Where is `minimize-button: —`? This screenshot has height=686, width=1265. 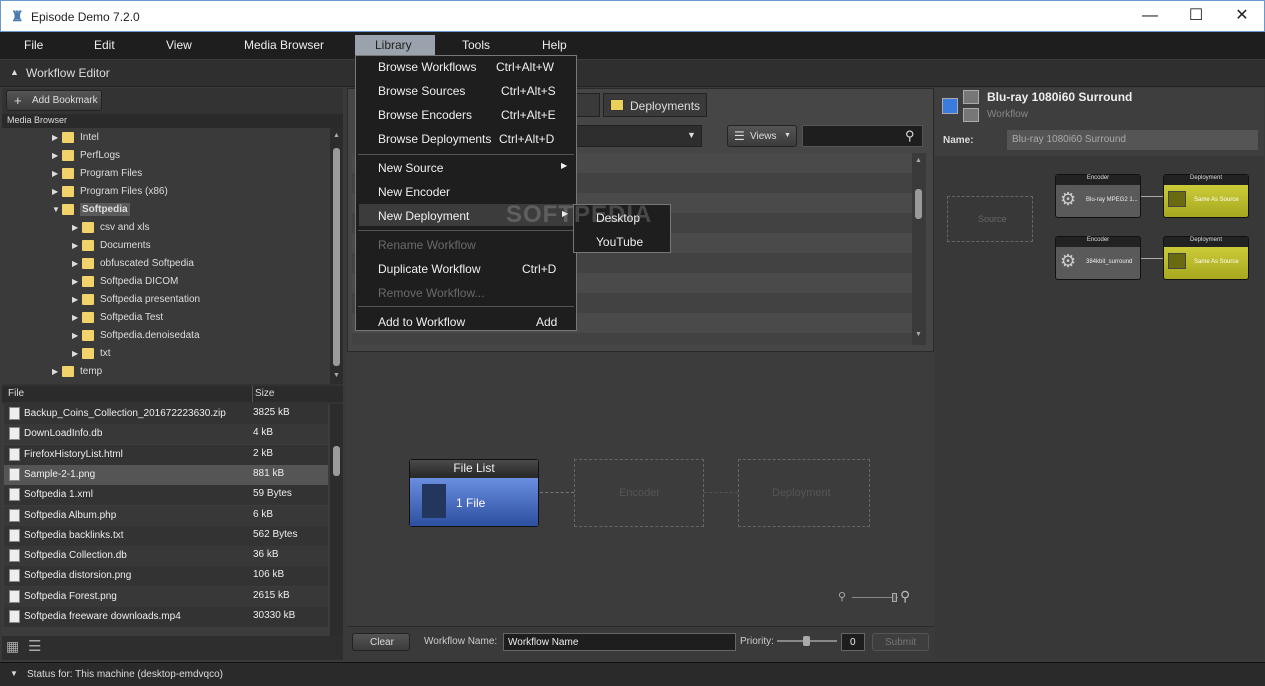 minimize-button: — is located at coordinates (1150, 16).